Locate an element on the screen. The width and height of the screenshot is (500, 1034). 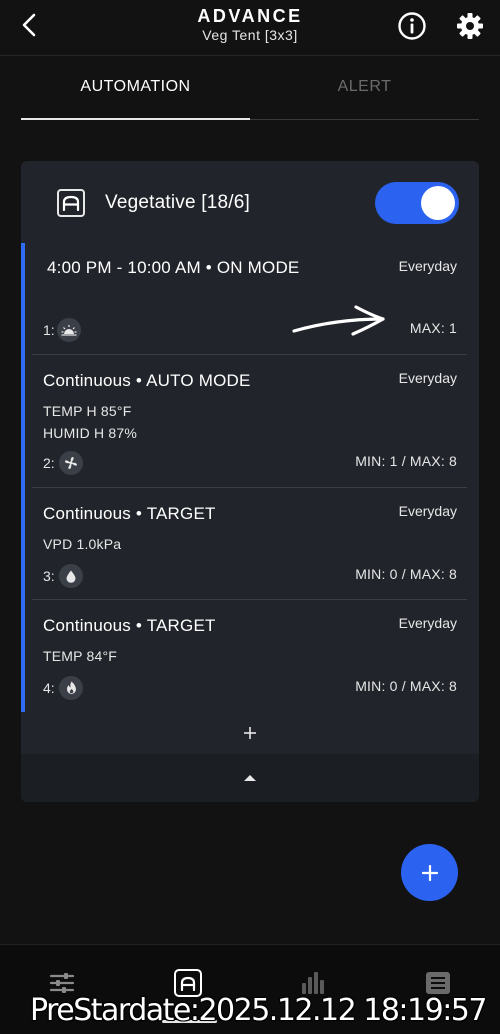
grow-light-icon is located at coordinates (69, 330).